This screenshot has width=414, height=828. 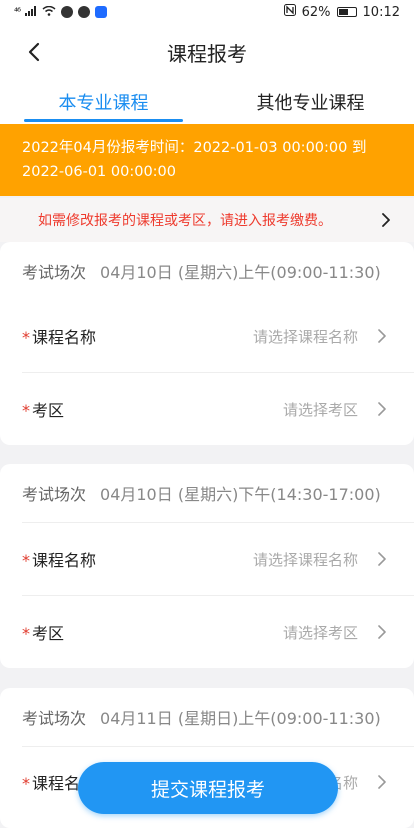 What do you see at coordinates (381, 12) in the screenshot?
I see `clock: 10:12` at bounding box center [381, 12].